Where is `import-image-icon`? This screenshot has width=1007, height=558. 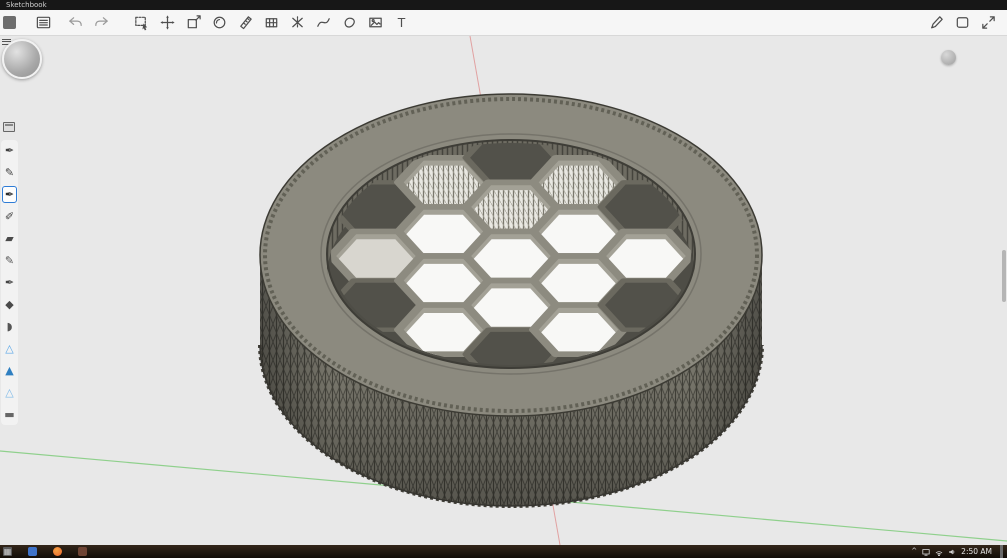
import-image-icon is located at coordinates (375, 23).